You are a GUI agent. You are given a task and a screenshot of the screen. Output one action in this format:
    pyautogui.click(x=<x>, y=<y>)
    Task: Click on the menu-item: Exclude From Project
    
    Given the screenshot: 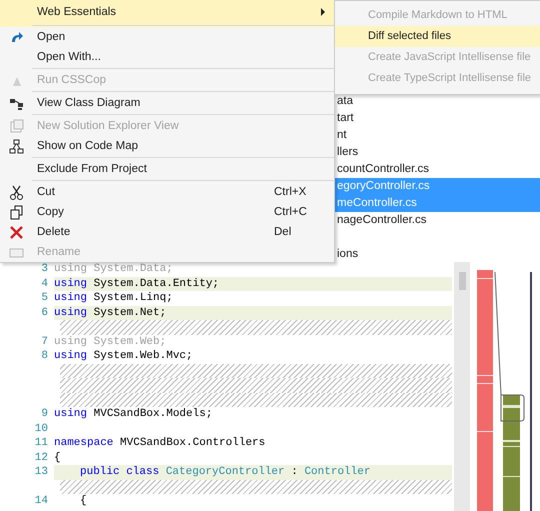 What is the action you would take?
    pyautogui.click(x=167, y=170)
    